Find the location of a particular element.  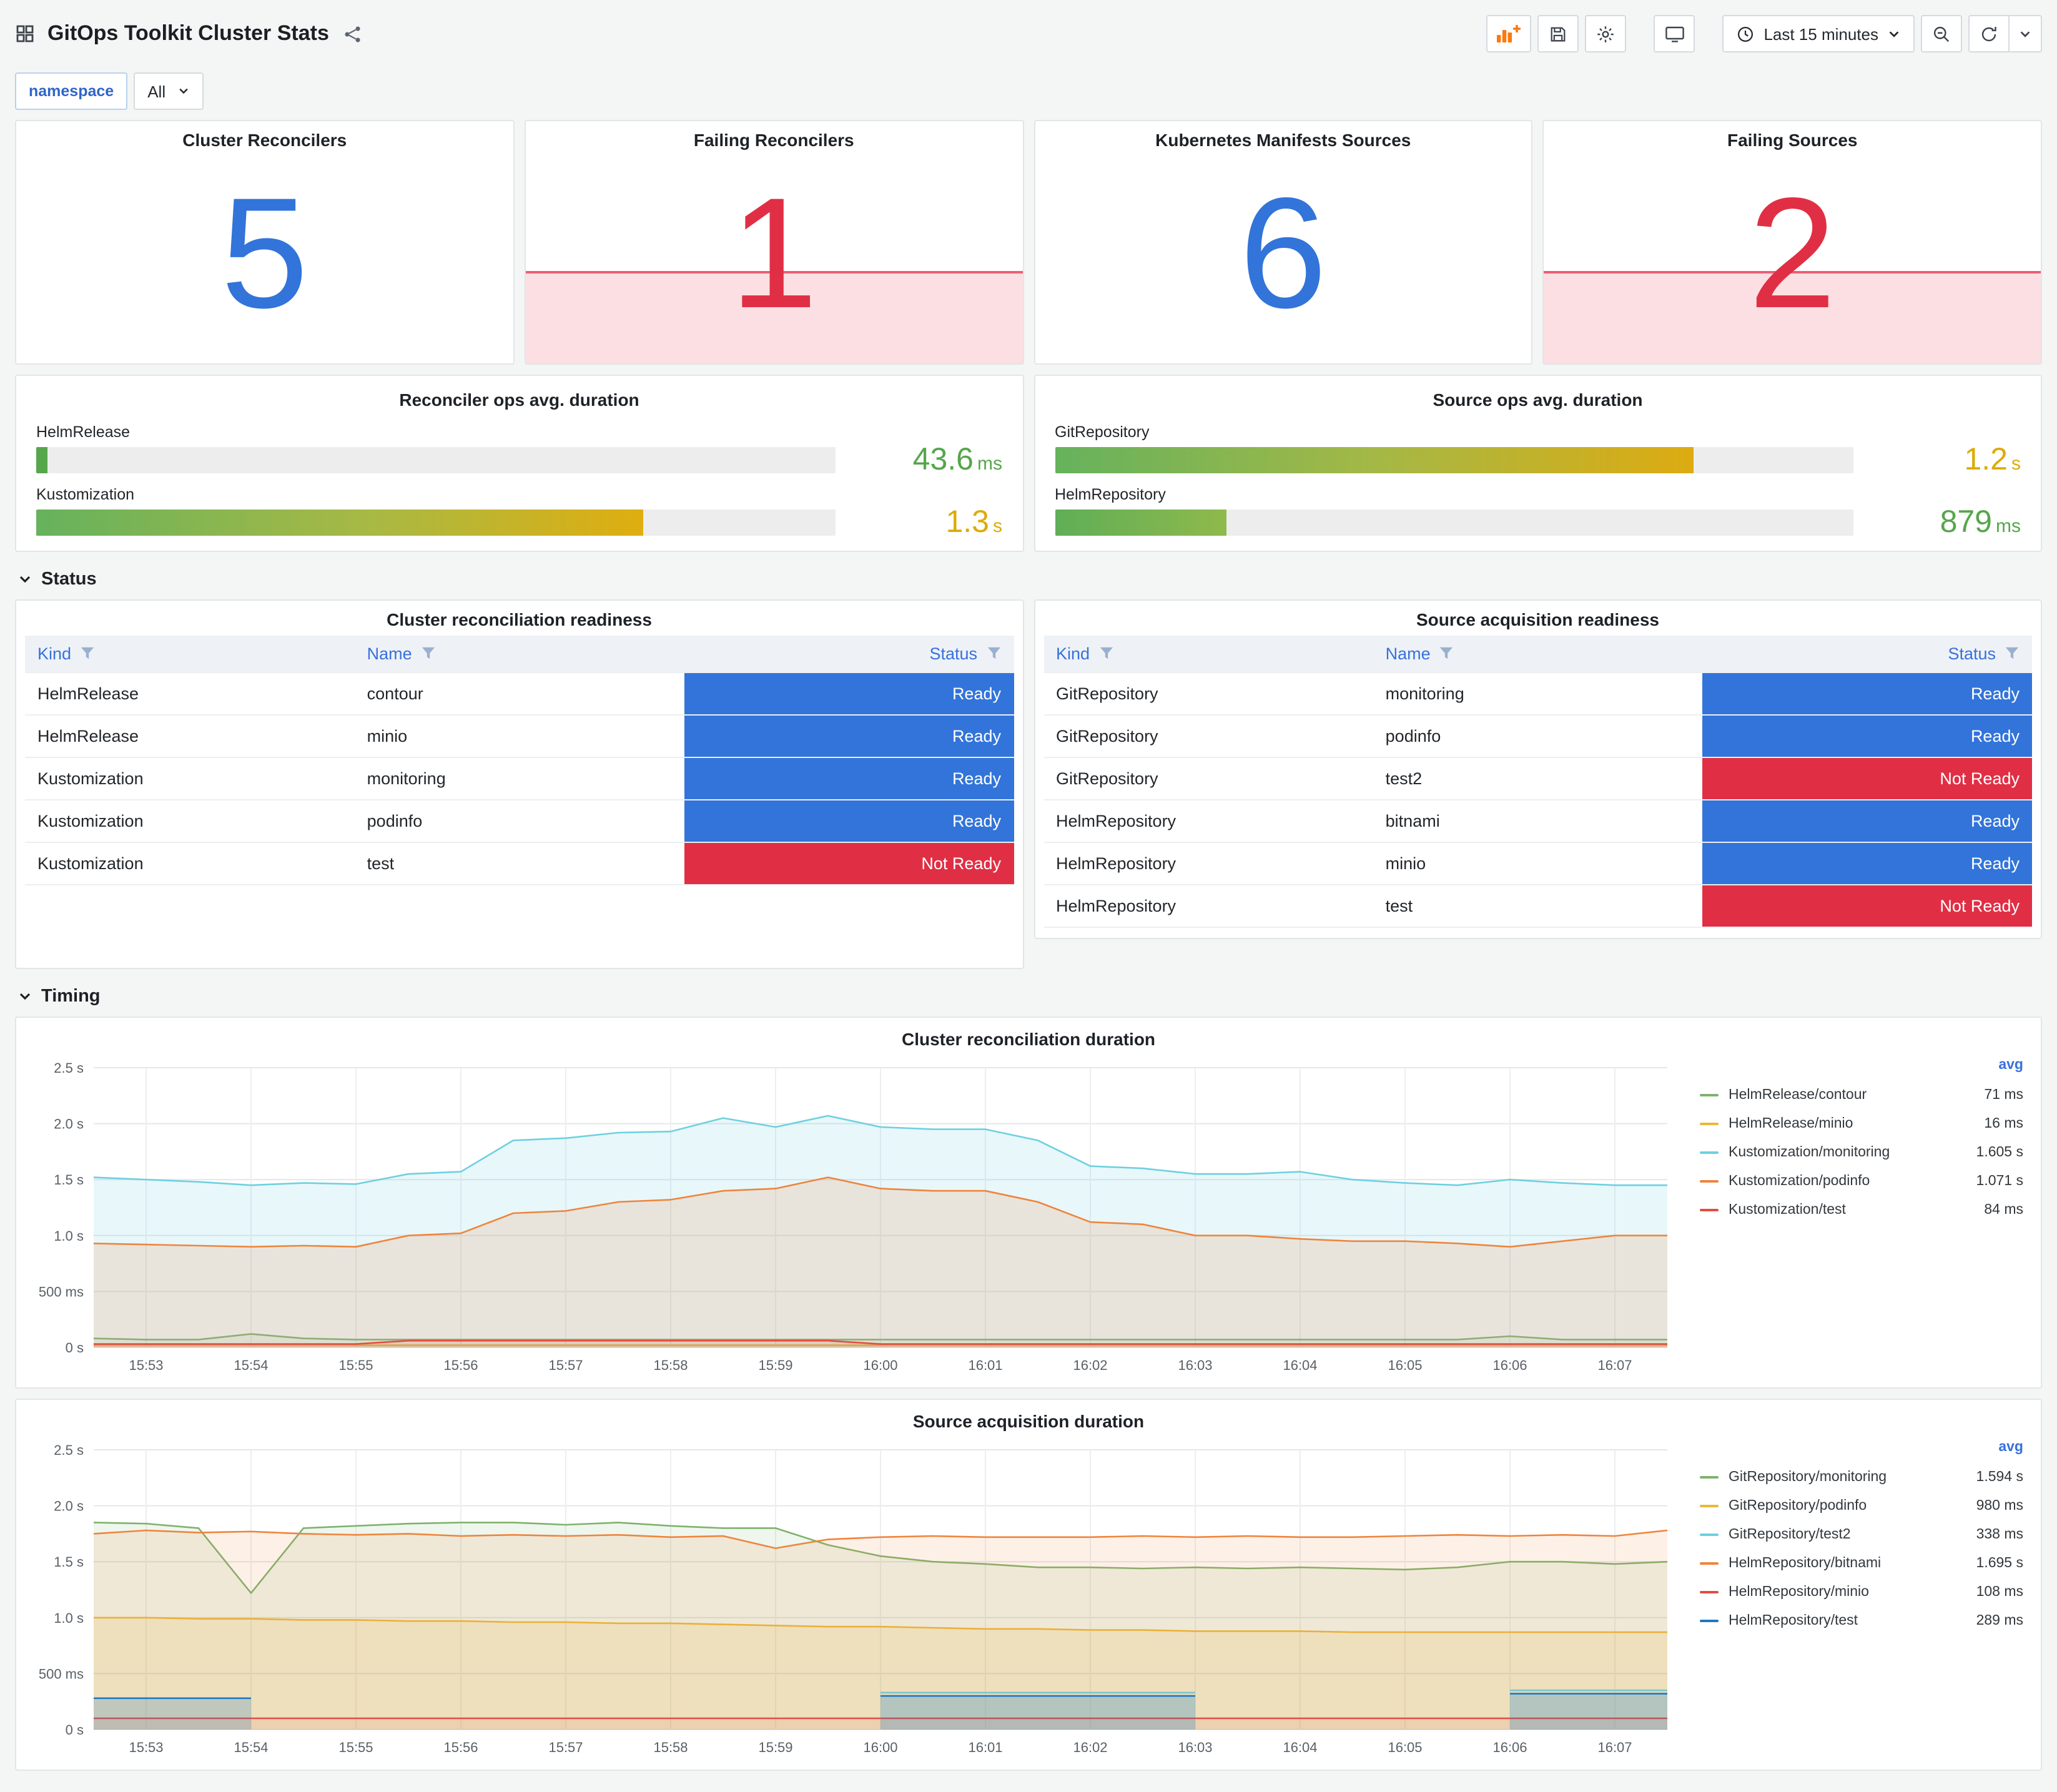

variables-row: namespace All is located at coordinates (1028, 91).